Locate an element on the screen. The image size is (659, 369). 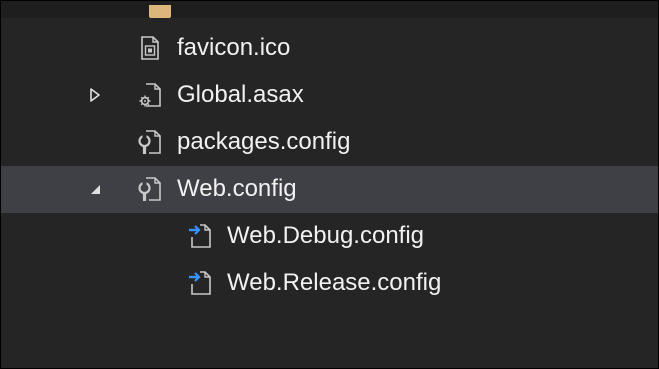
collapse-arrow-icon is located at coordinates (95, 189).